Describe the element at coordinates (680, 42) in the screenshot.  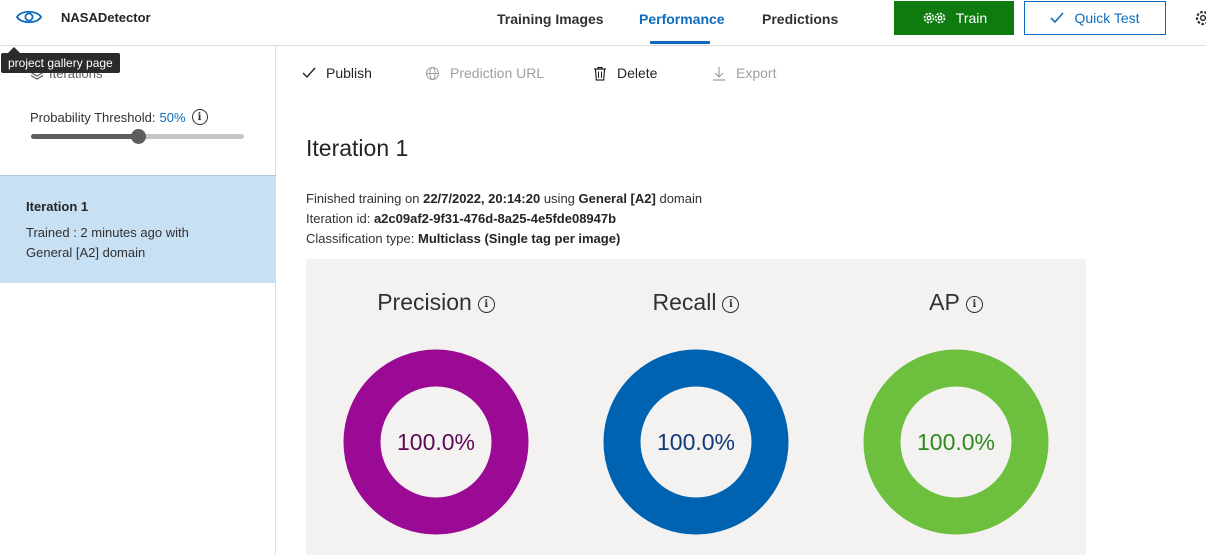
I see `active-tab-indicator` at that location.